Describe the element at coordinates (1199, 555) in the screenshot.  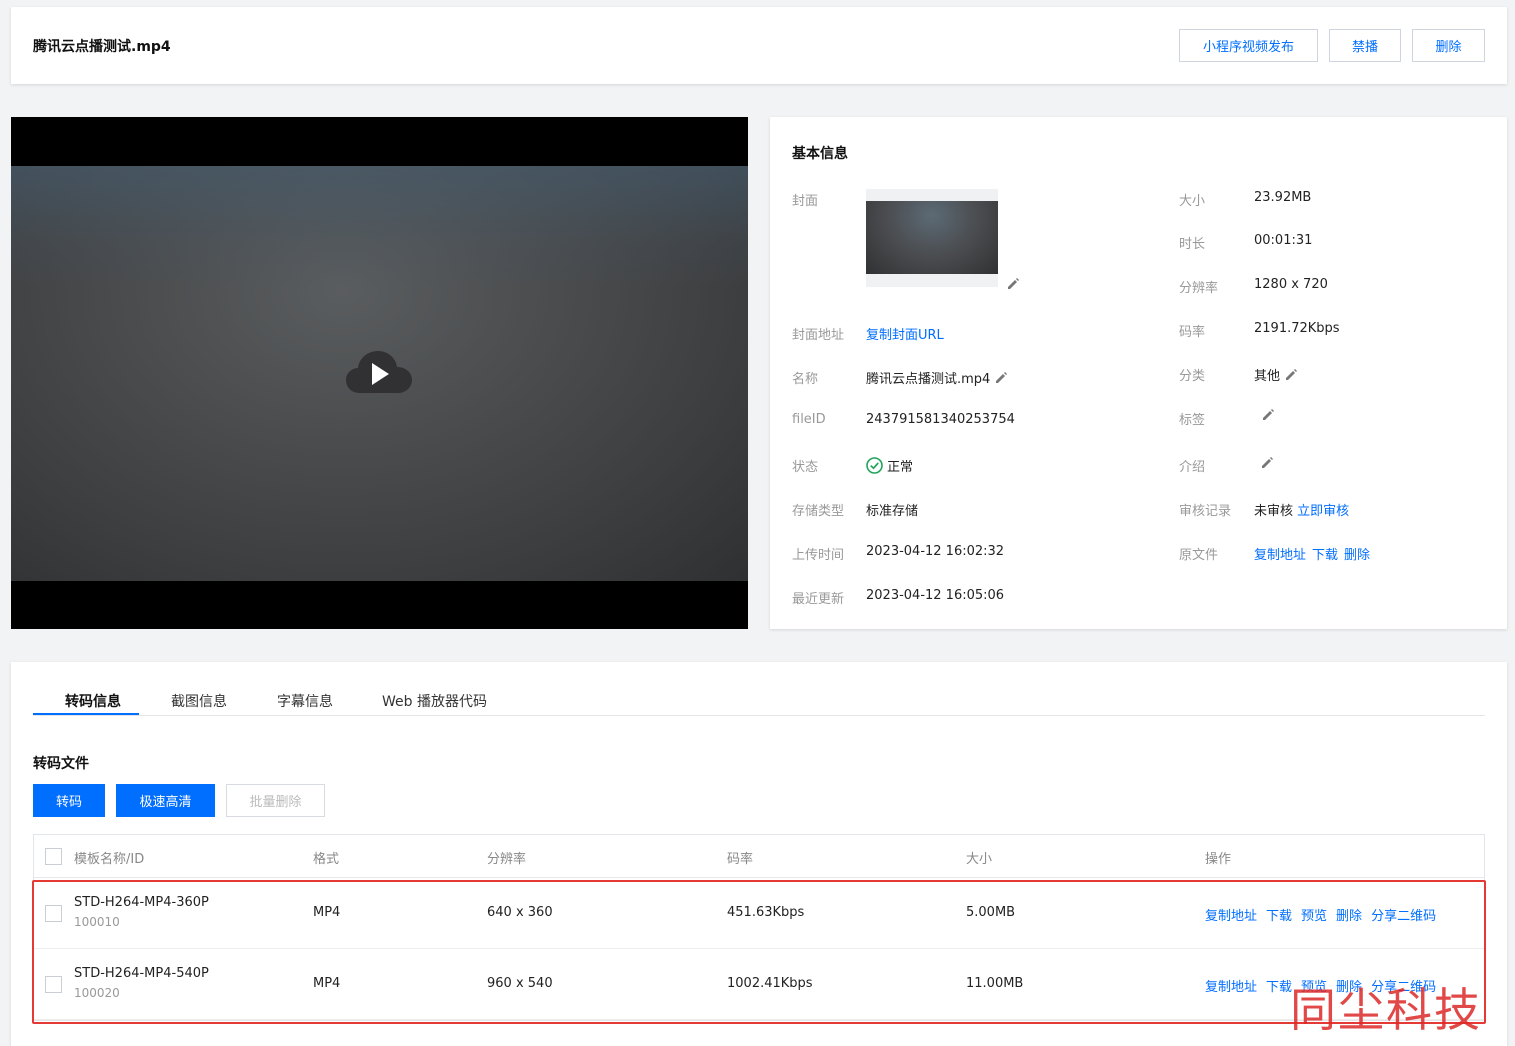
I see `source-file-label: 原文件` at that location.